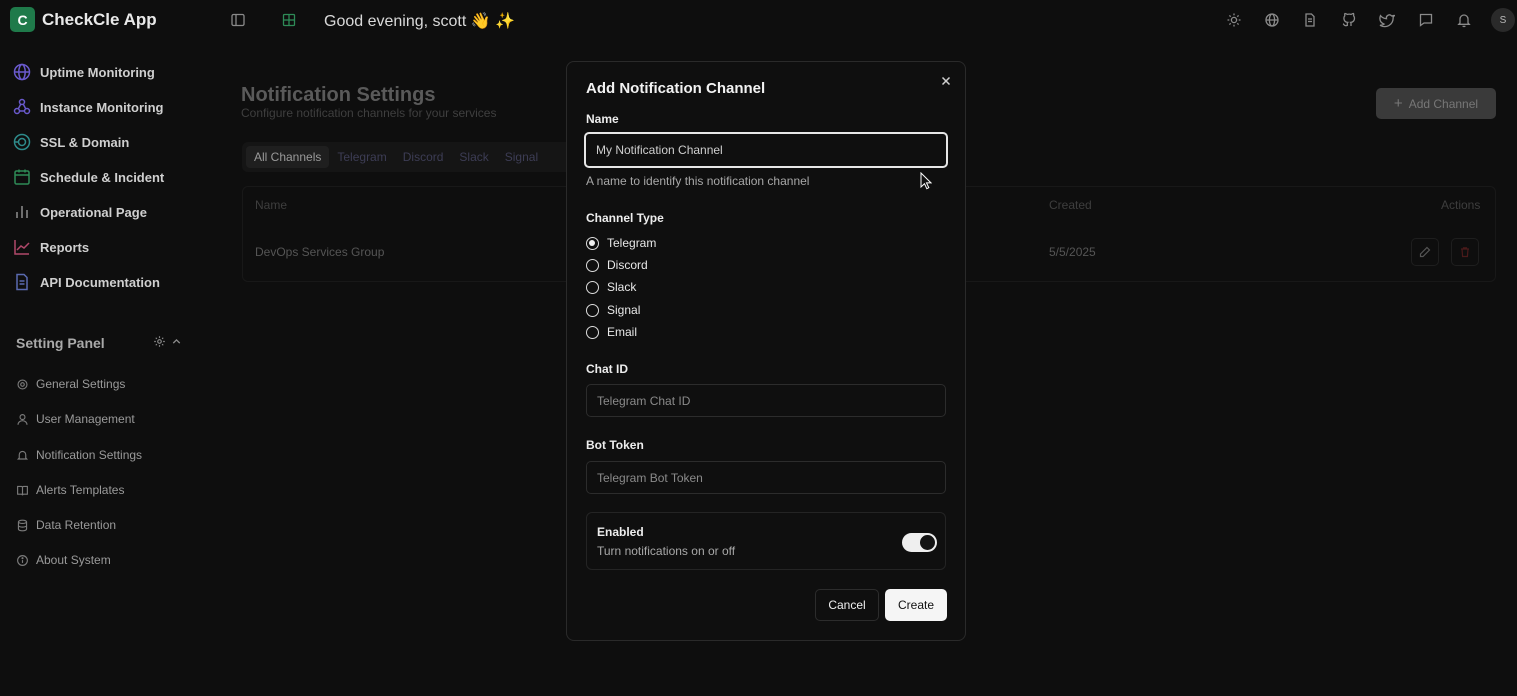 The image size is (1517, 696). I want to click on setting-item-label: Notification Settings, so click(89, 455).